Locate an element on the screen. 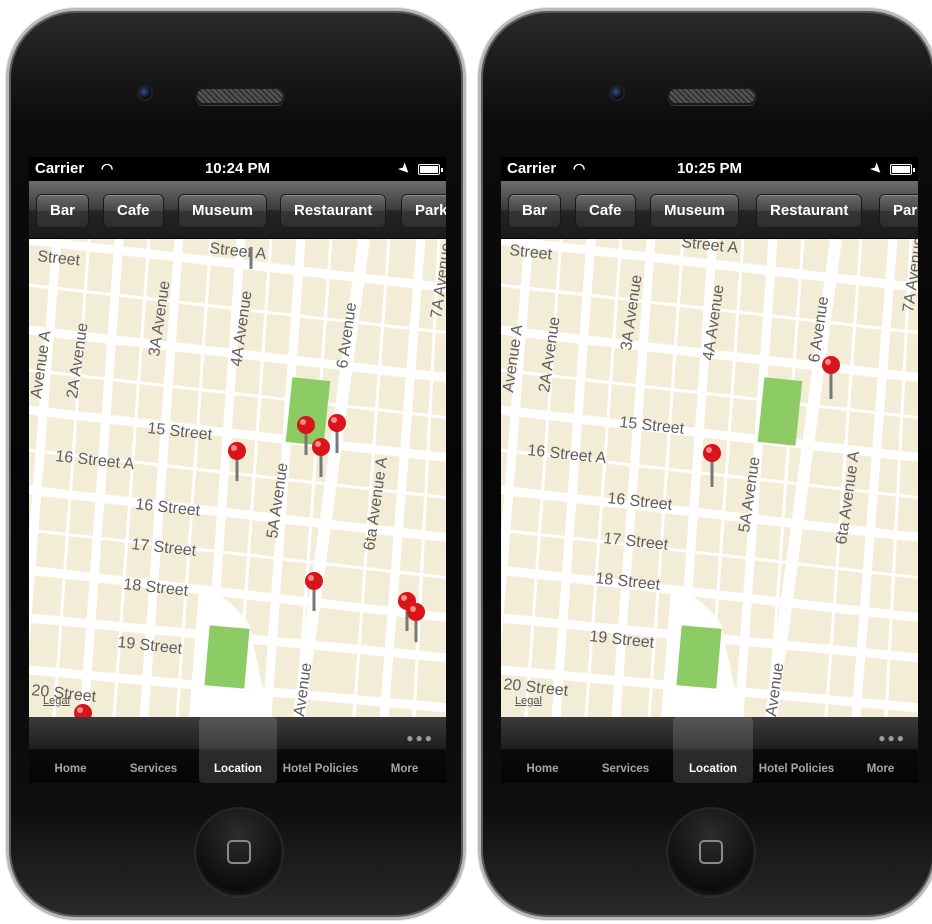 This screenshot has width=932, height=924. street-label: 5A Avenue is located at coordinates (277, 501).